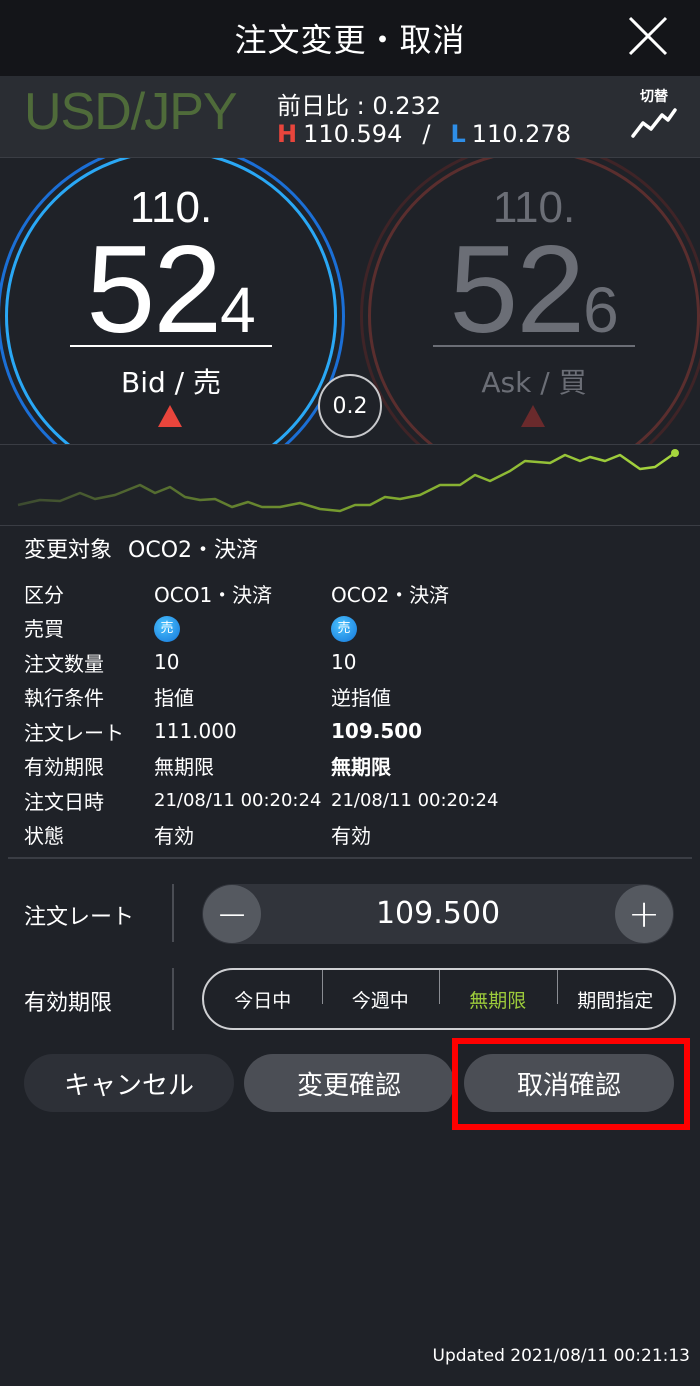 This screenshot has width=700, height=1386. What do you see at coordinates (361, 698) in the screenshot?
I see `oco2-value: 逆指値` at bounding box center [361, 698].